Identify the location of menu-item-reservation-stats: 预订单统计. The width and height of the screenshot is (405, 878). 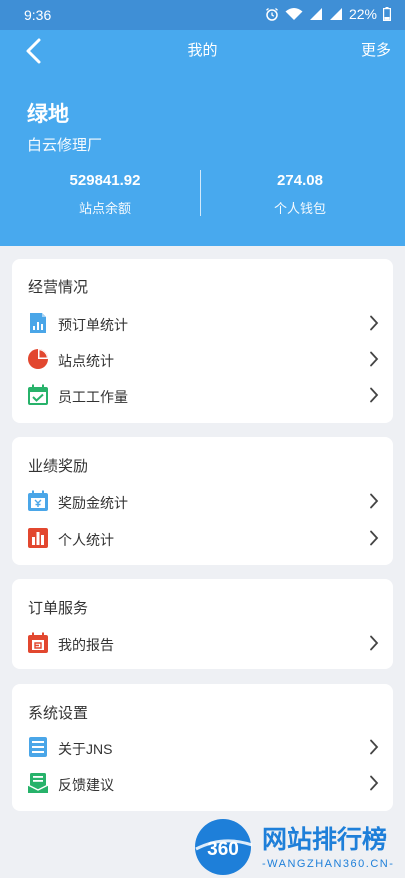
(202, 323).